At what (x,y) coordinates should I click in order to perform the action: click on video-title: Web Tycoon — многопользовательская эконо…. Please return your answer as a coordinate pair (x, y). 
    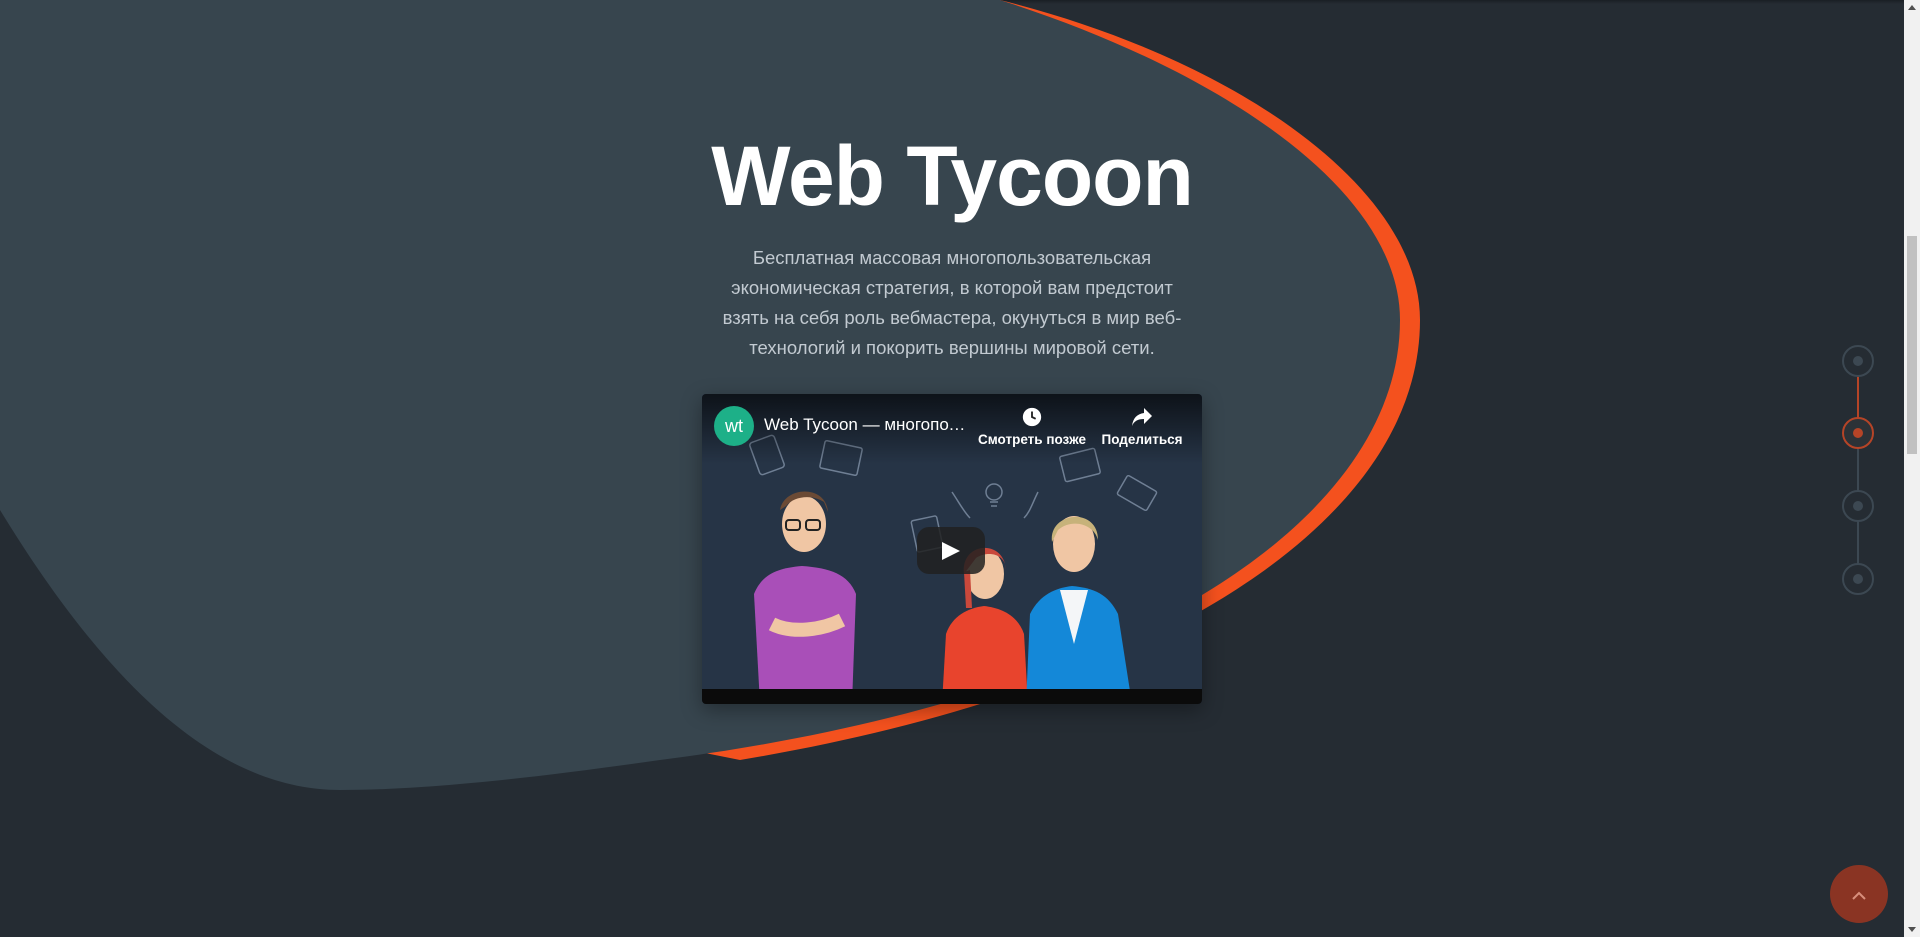
    Looking at the image, I should click on (866, 425).